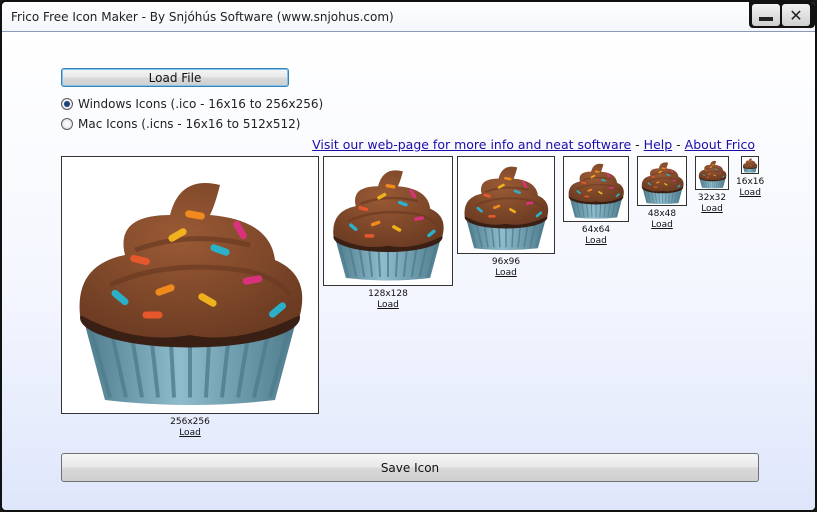 This screenshot has height=512, width=817. I want to click on windows-icons-option: Windows Icons (.ico - 16x16 to 256x256), so click(192, 104).